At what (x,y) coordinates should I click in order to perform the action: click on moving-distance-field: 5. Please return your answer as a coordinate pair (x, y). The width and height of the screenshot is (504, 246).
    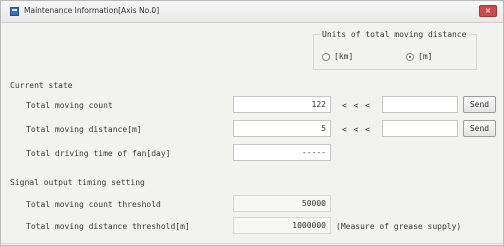
    Looking at the image, I should click on (282, 128).